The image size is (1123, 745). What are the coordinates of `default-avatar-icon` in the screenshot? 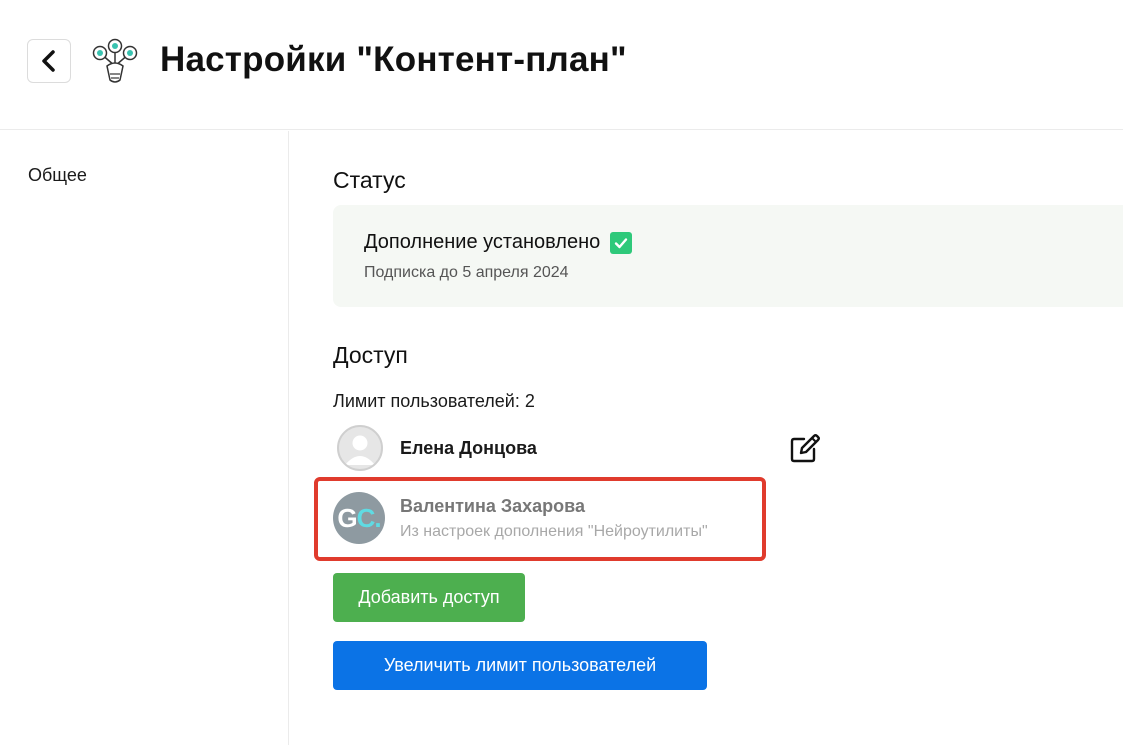 It's located at (360, 448).